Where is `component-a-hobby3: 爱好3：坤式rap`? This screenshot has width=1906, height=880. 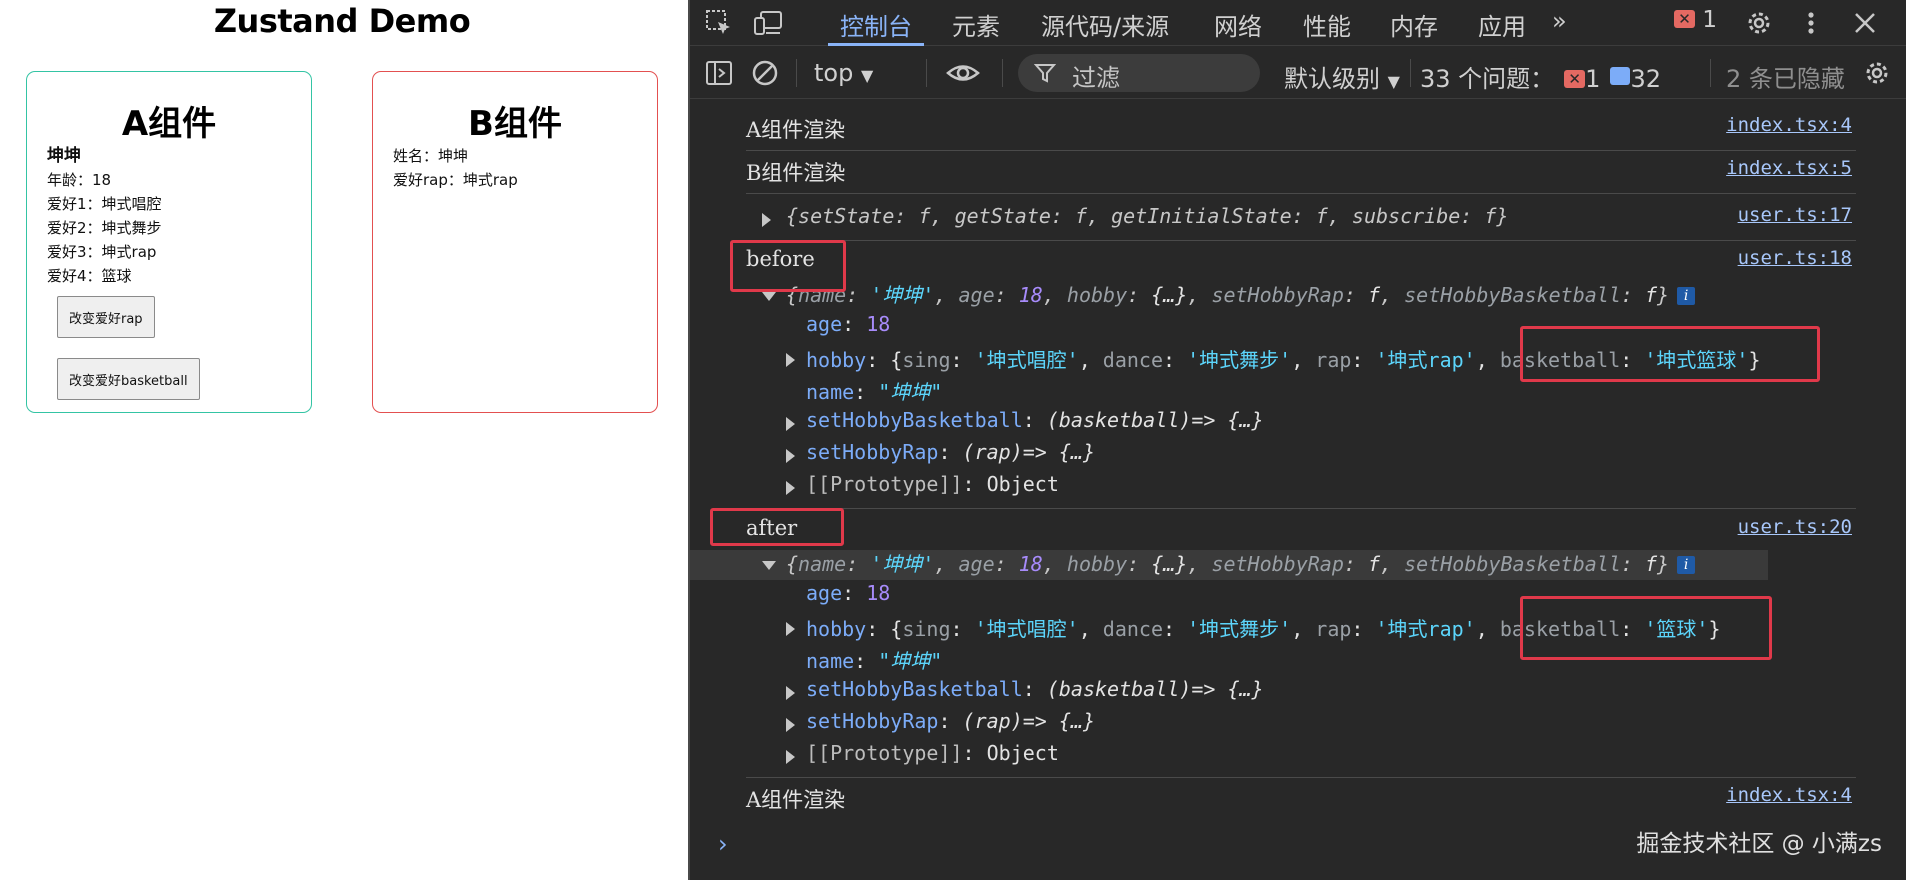
component-a-hobby3: 爱好3：坤式rap is located at coordinates (102, 252).